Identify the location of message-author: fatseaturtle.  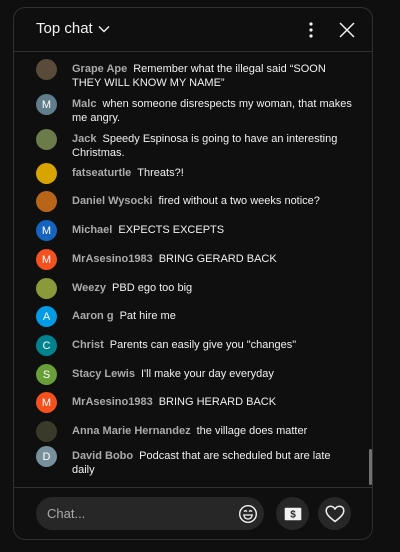
(101, 173).